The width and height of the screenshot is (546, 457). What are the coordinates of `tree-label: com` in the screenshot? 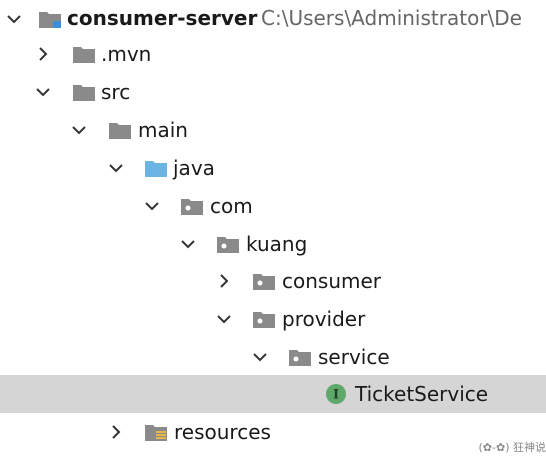 It's located at (231, 206).